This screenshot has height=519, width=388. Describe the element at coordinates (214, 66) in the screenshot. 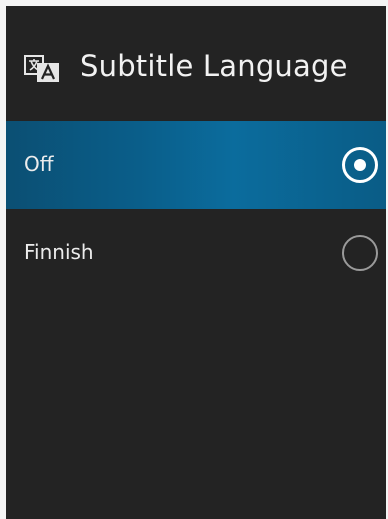

I see `dialog-title: Subtitle Language` at that location.